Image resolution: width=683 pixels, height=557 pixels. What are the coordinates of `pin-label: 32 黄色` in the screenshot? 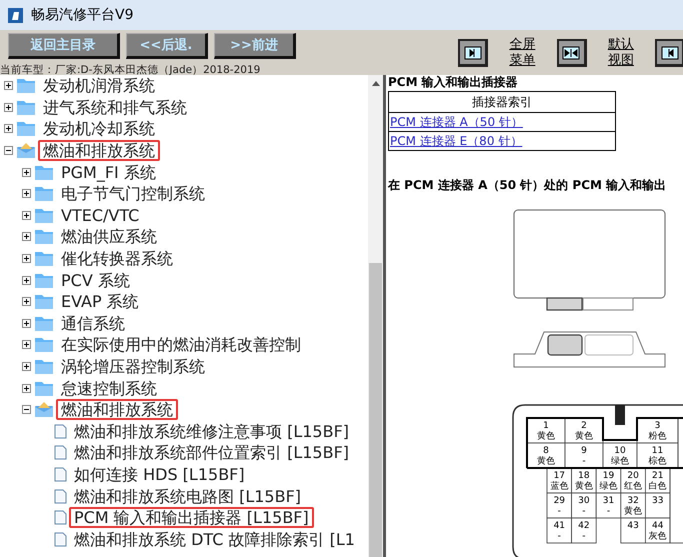 It's located at (633, 506).